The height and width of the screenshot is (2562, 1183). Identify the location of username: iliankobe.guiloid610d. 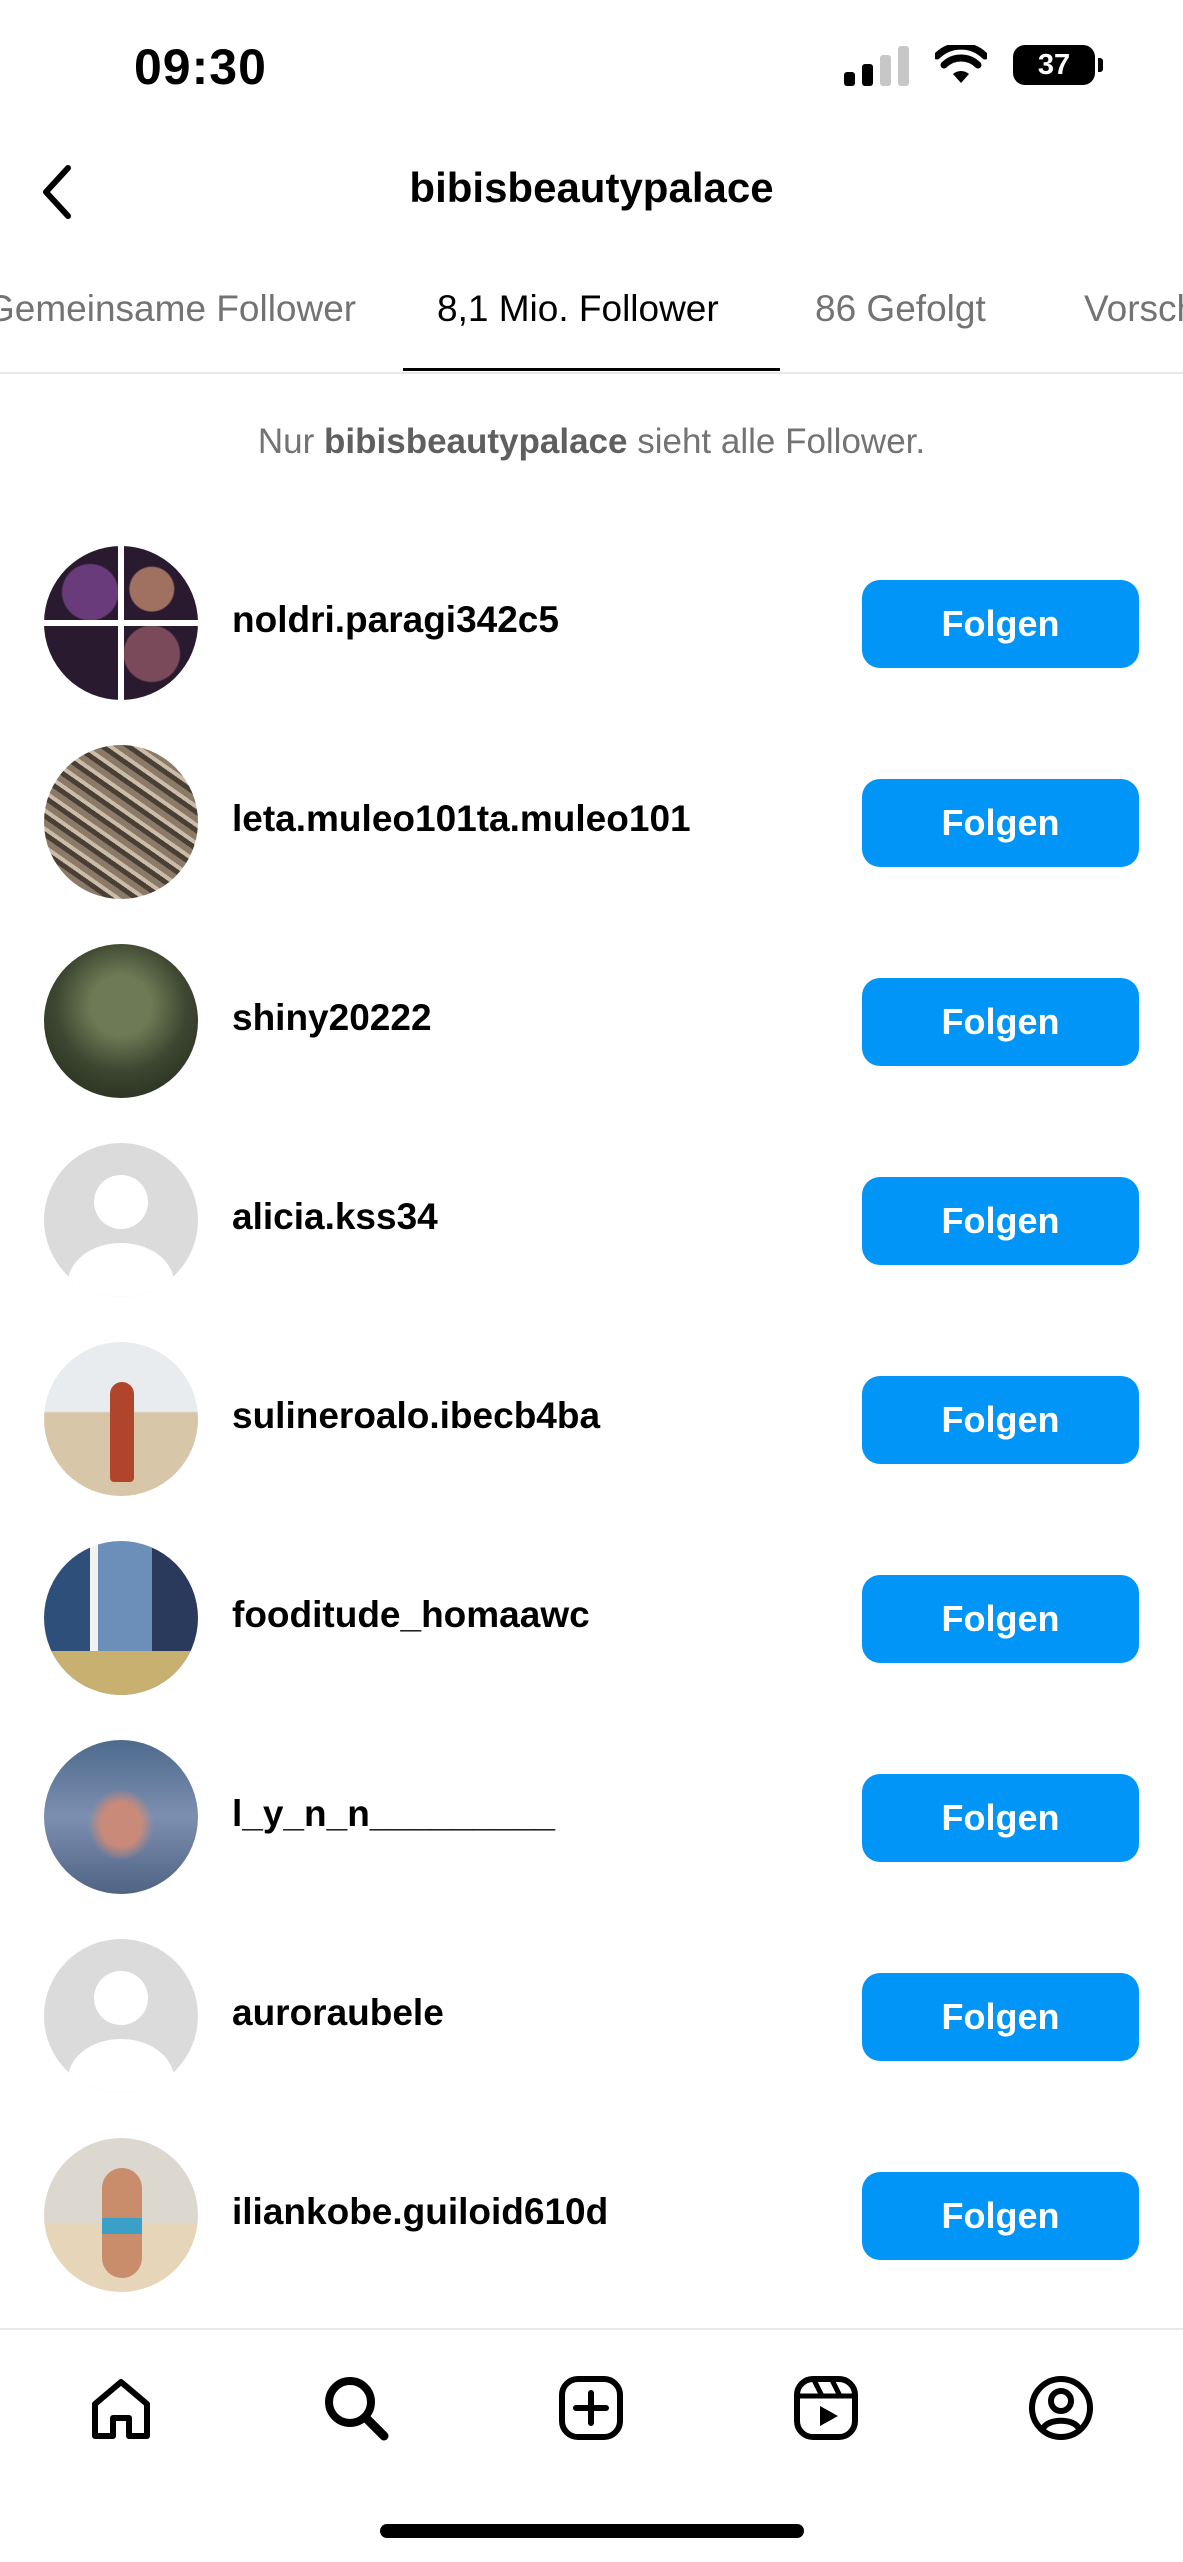
(420, 2212).